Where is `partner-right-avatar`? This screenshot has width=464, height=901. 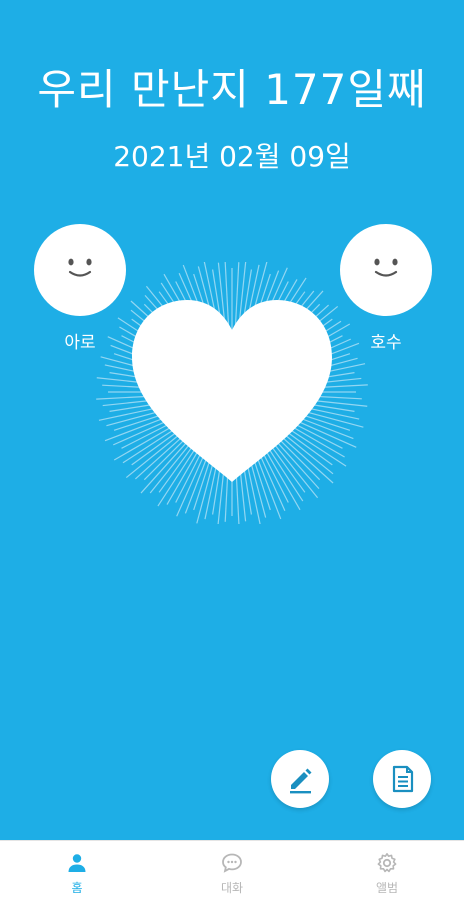 partner-right-avatar is located at coordinates (386, 270).